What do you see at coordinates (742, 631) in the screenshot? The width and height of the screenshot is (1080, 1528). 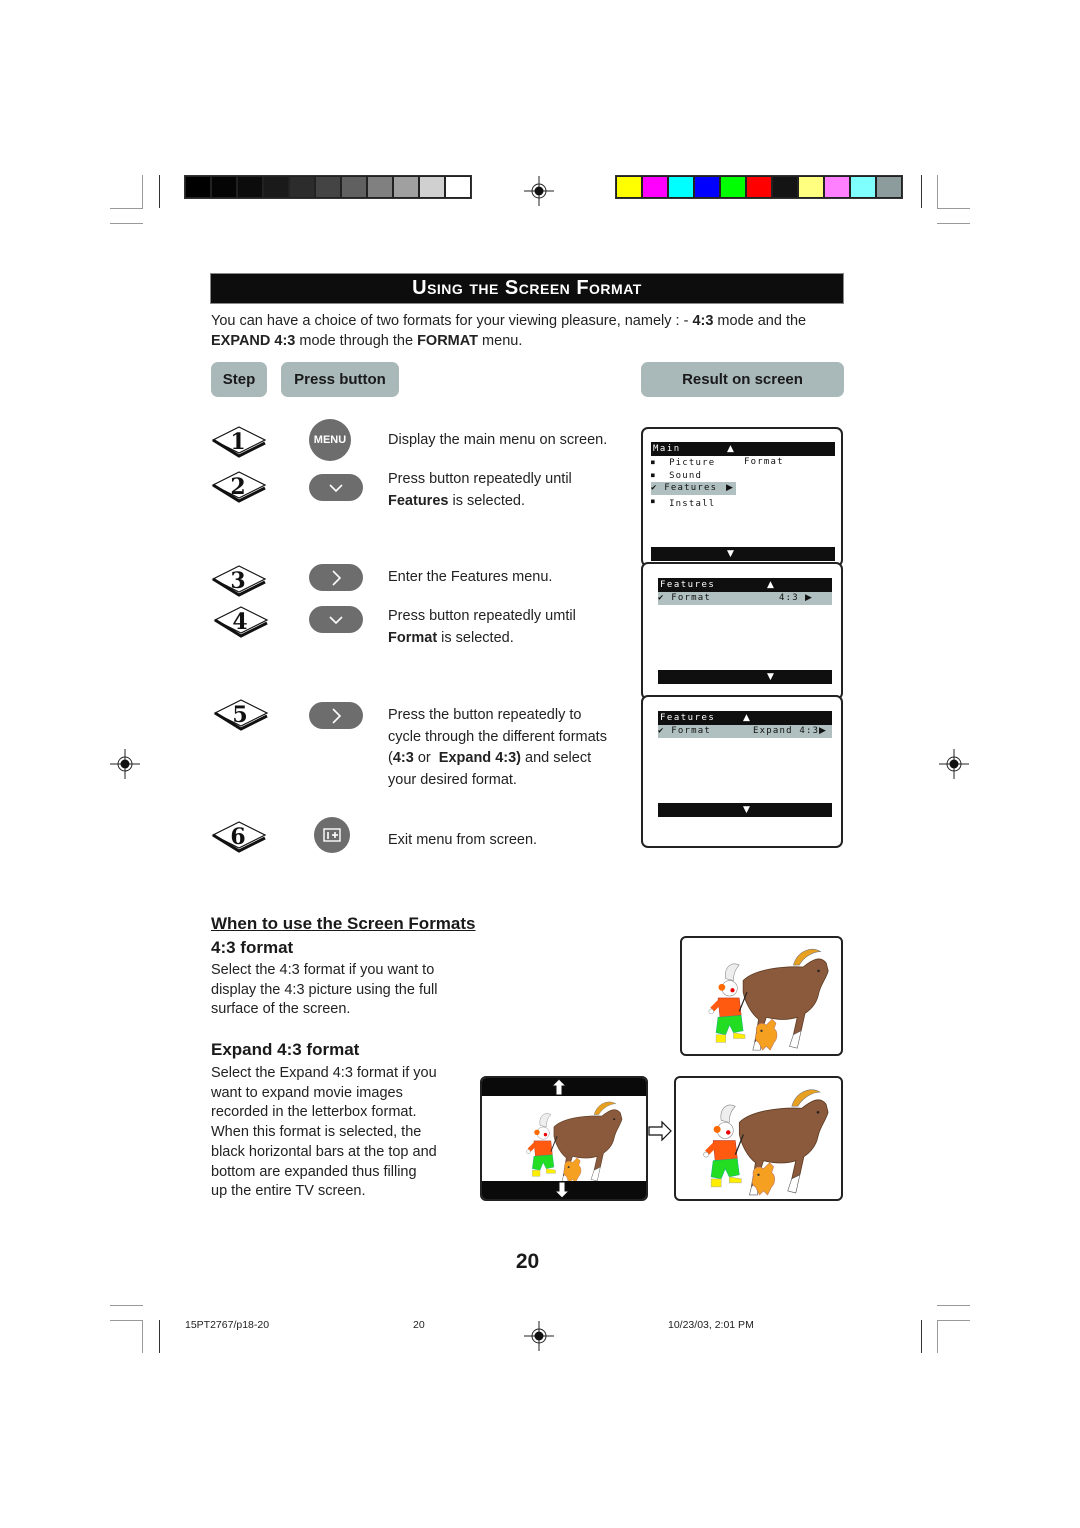 I see `osd-features-menu: Features ▲ ✔ Format 4:3 ▶ ▼` at bounding box center [742, 631].